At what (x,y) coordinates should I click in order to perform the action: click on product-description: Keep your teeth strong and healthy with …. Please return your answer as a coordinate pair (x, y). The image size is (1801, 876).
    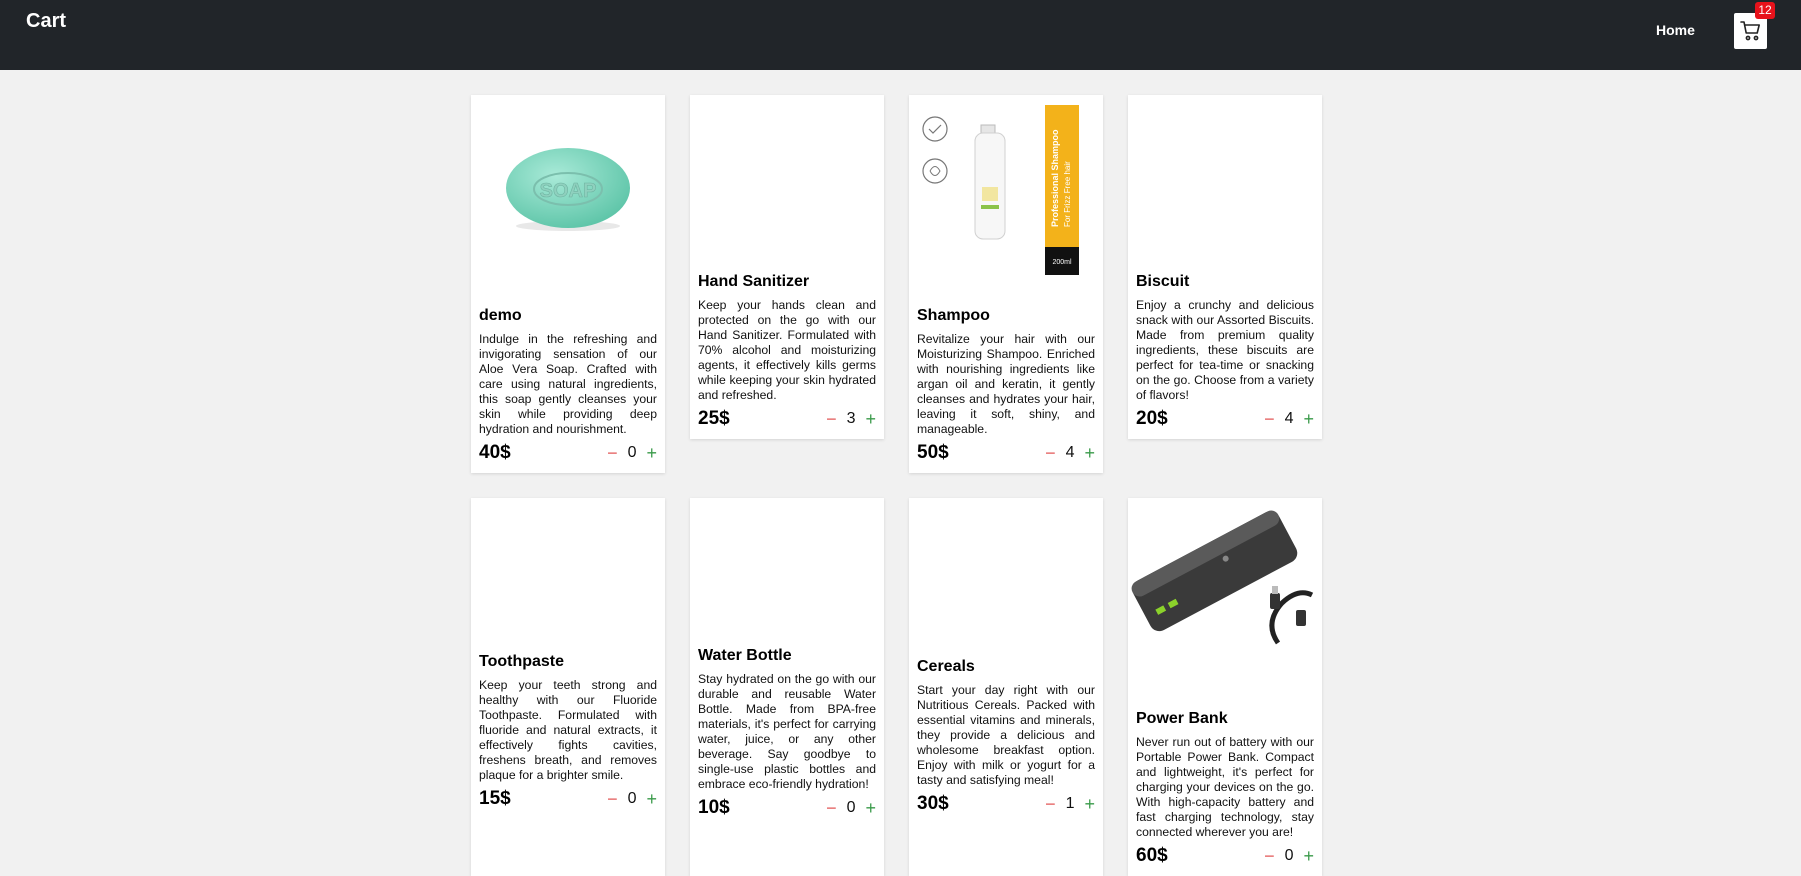
    Looking at the image, I should click on (568, 730).